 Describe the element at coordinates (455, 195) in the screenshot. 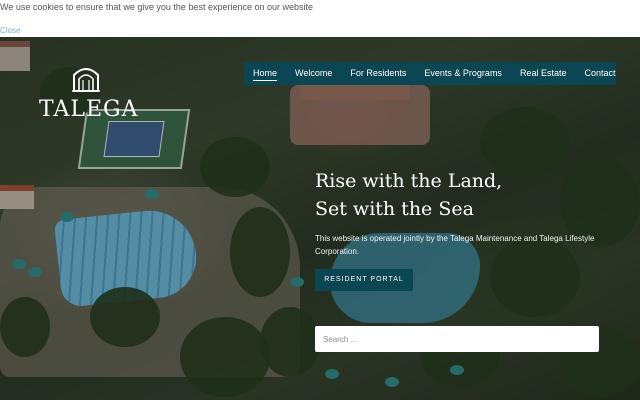

I see `hero-headline: Rise with the Land, Set with the Sea` at that location.